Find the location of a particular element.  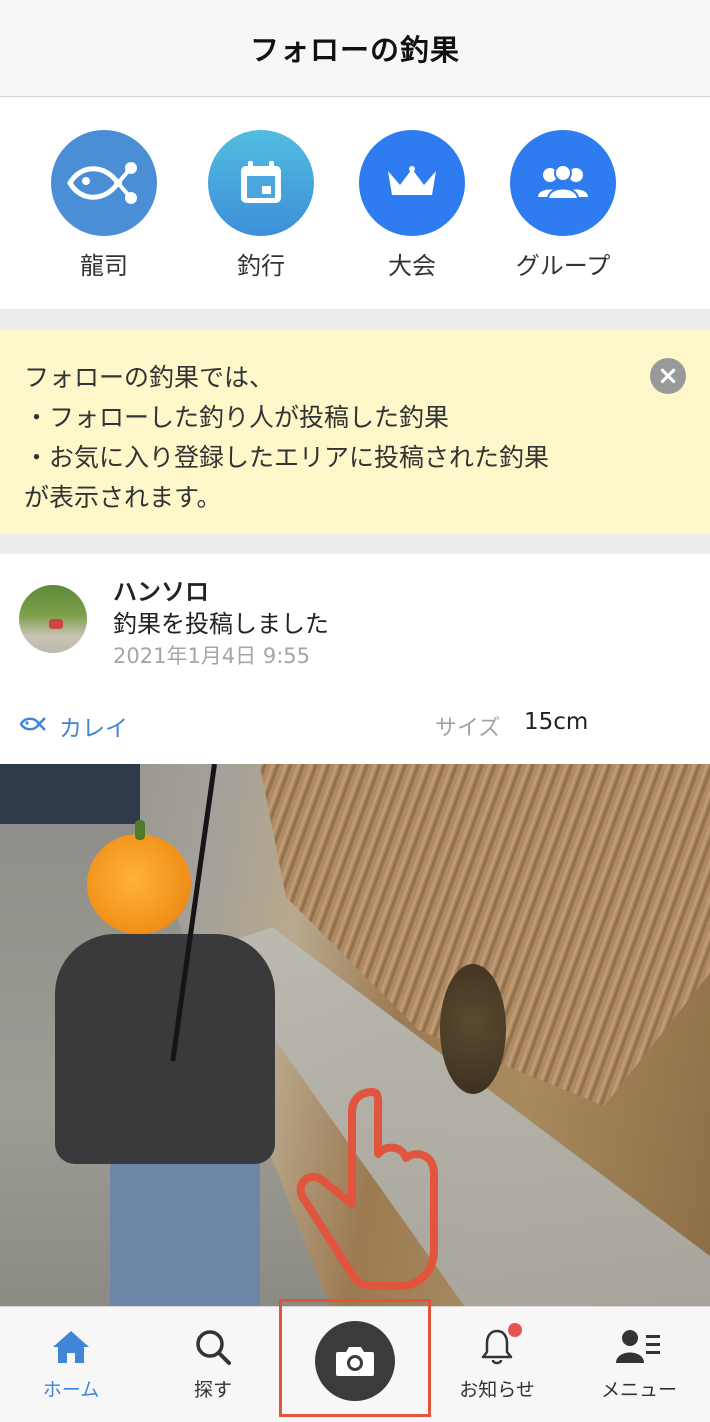

shortcut-label: 龍司 is located at coordinates (104, 266).